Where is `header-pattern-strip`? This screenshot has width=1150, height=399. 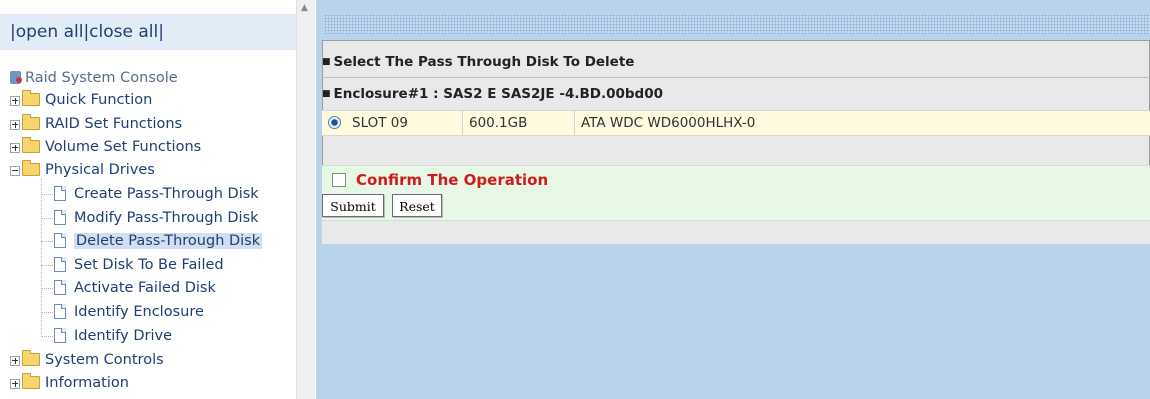 header-pattern-strip is located at coordinates (737, 24).